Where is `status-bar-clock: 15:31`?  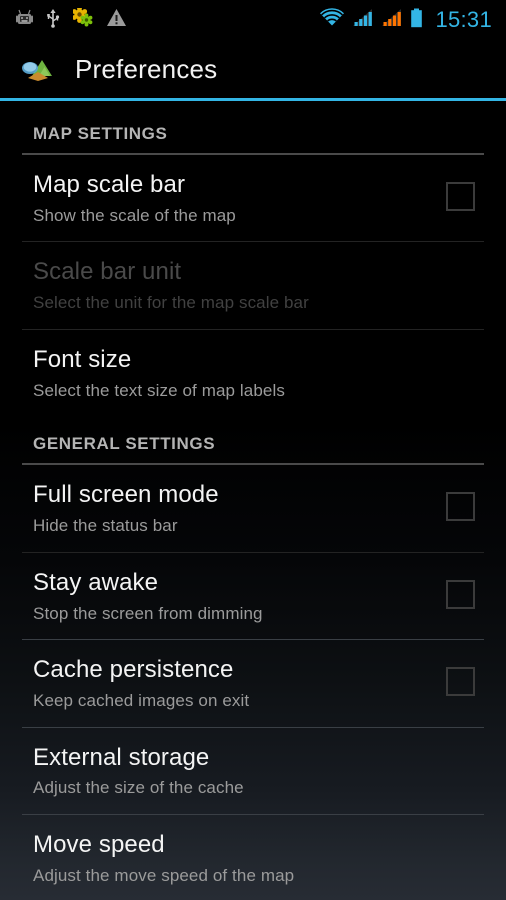 status-bar-clock: 15:31 is located at coordinates (463, 19).